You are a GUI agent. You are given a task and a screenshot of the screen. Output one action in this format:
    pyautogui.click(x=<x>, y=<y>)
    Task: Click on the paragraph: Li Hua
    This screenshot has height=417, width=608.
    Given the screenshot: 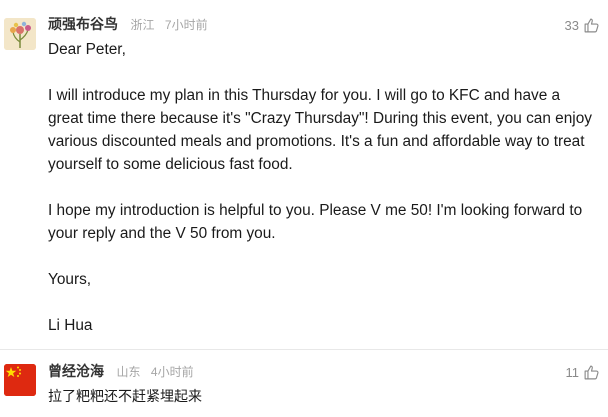 What is the action you would take?
    pyautogui.click(x=70, y=325)
    